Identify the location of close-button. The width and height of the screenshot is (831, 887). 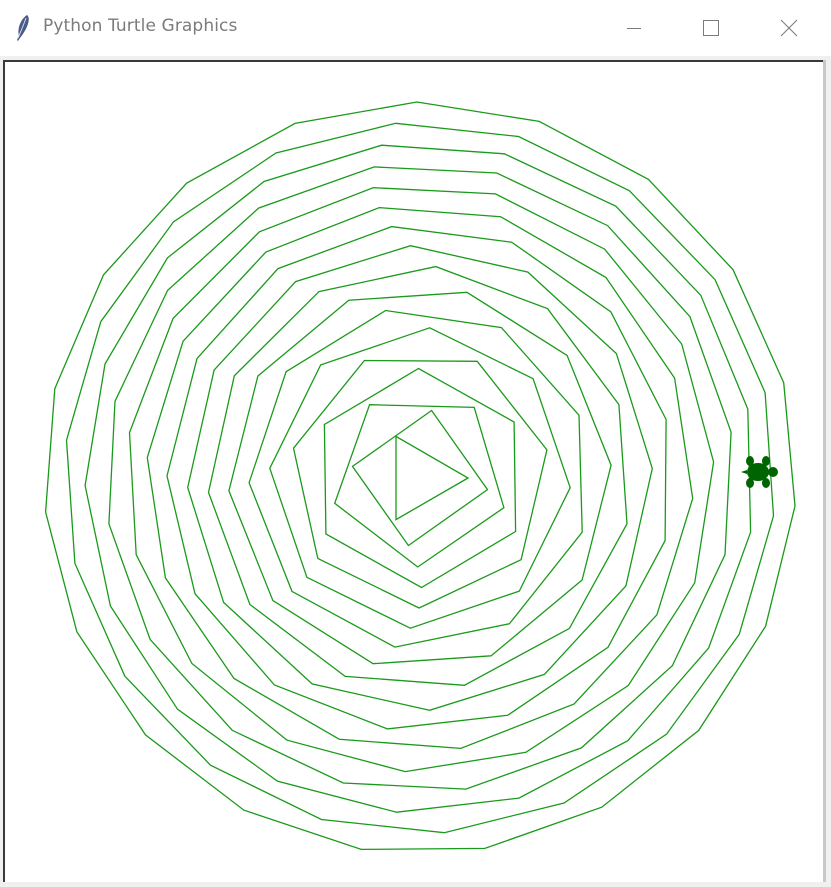
(789, 28).